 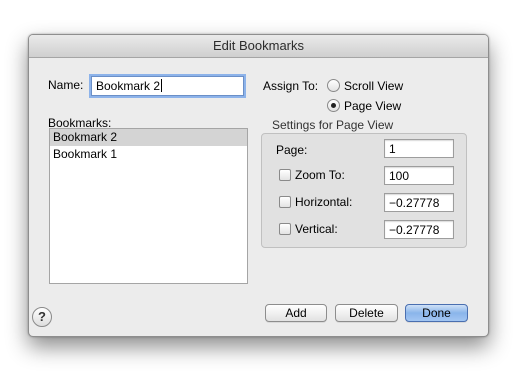 What do you see at coordinates (366, 313) in the screenshot?
I see `delete-button: Delete` at bounding box center [366, 313].